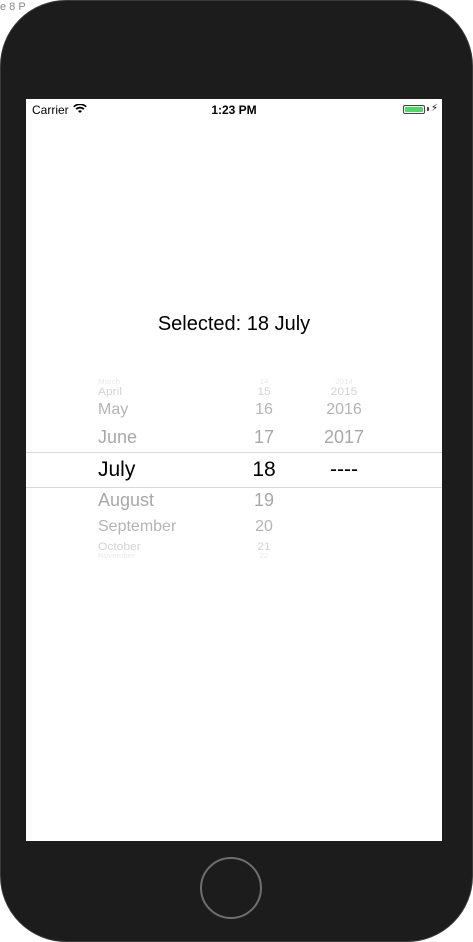  I want to click on day-picker-item: 20, so click(264, 527).